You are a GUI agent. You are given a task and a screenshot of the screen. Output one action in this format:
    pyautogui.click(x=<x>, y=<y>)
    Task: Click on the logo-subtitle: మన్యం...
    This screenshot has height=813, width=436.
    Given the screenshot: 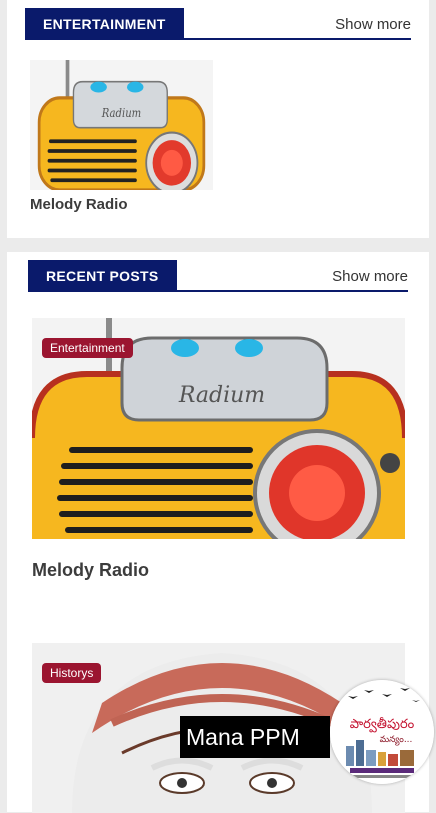 What is the action you would take?
    pyautogui.click(x=396, y=740)
    